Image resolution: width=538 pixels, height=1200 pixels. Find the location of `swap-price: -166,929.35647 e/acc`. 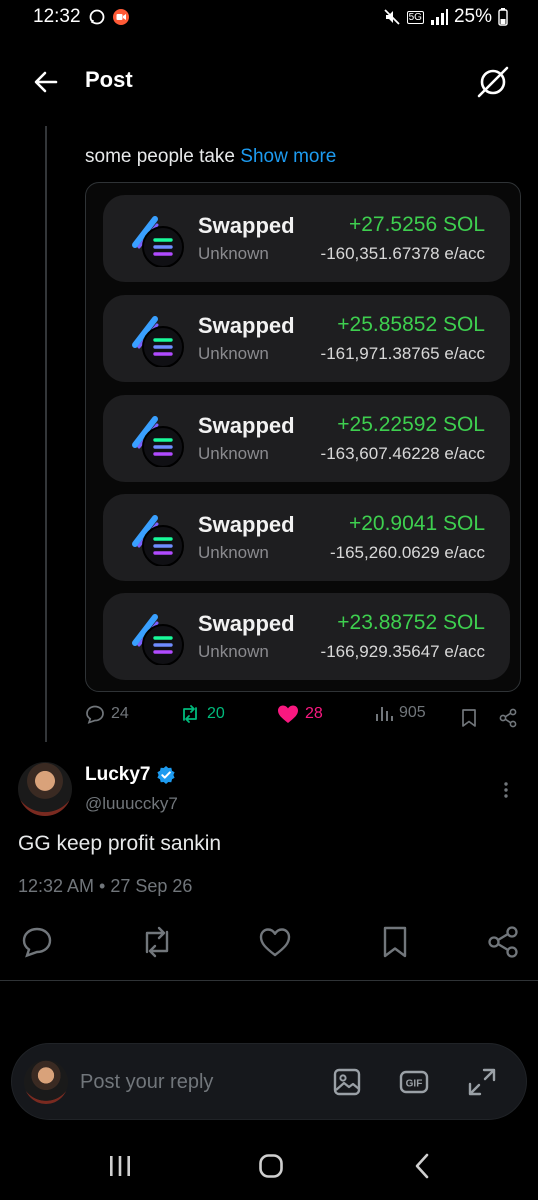

swap-price: -166,929.35647 e/acc is located at coordinates (402, 651).